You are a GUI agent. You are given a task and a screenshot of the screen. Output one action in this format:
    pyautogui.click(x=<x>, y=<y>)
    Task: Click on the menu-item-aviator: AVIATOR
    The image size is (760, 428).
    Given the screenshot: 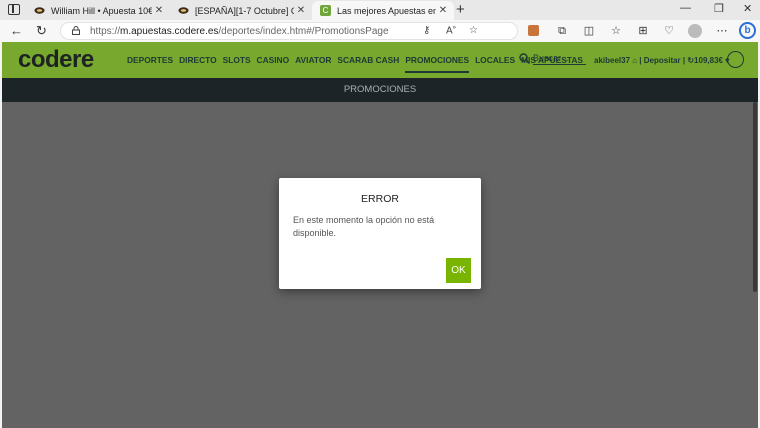 What is the action you would take?
    pyautogui.click(x=313, y=64)
    